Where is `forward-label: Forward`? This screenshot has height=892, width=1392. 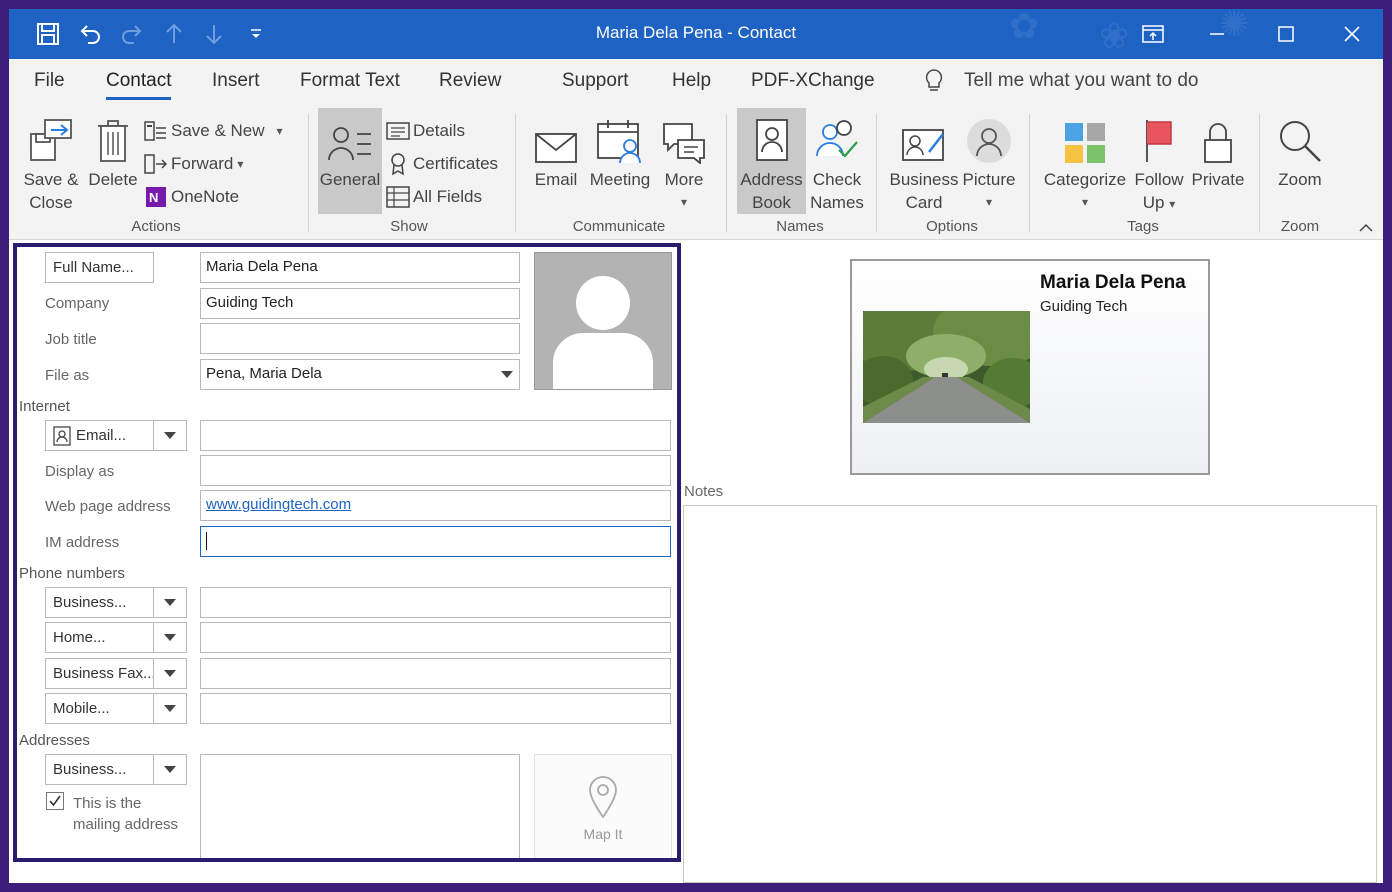 forward-label: Forward is located at coordinates (202, 163).